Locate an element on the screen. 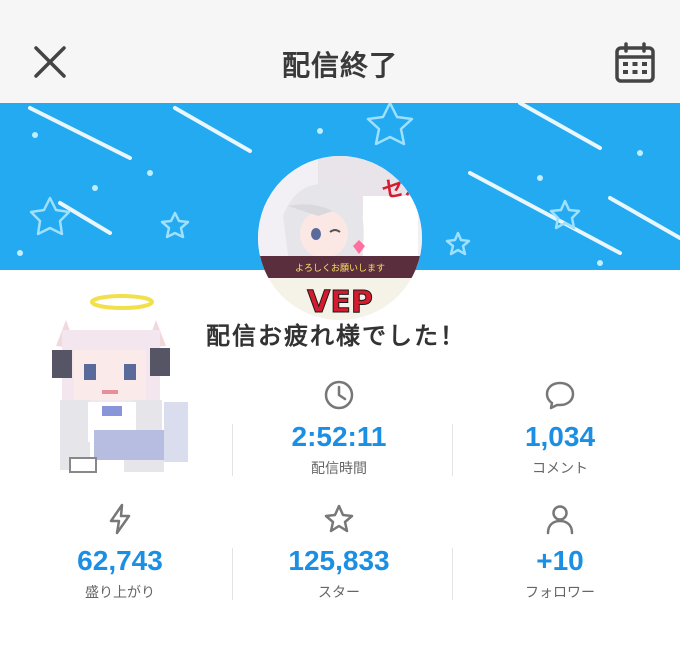  duration-value: 2:52:11 is located at coordinates (339, 436).